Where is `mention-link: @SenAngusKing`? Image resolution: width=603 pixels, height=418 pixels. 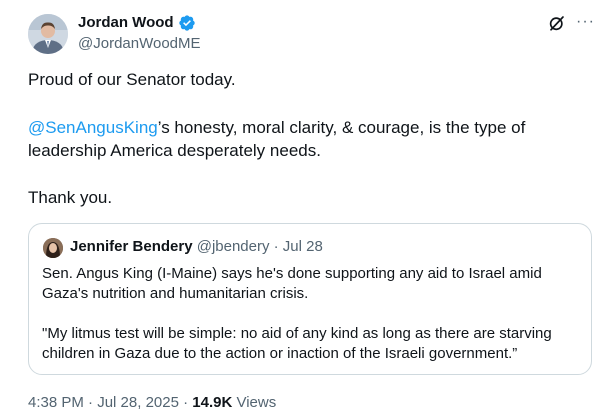 mention-link: @SenAngusKing is located at coordinates (93, 127).